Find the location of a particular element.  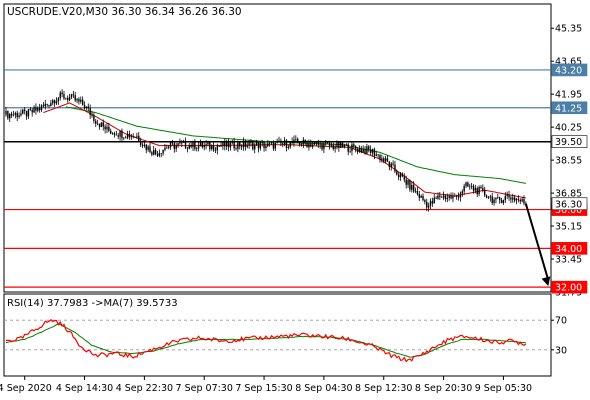

time-tick-label: 4 Sep 22:30 is located at coordinates (144, 388).